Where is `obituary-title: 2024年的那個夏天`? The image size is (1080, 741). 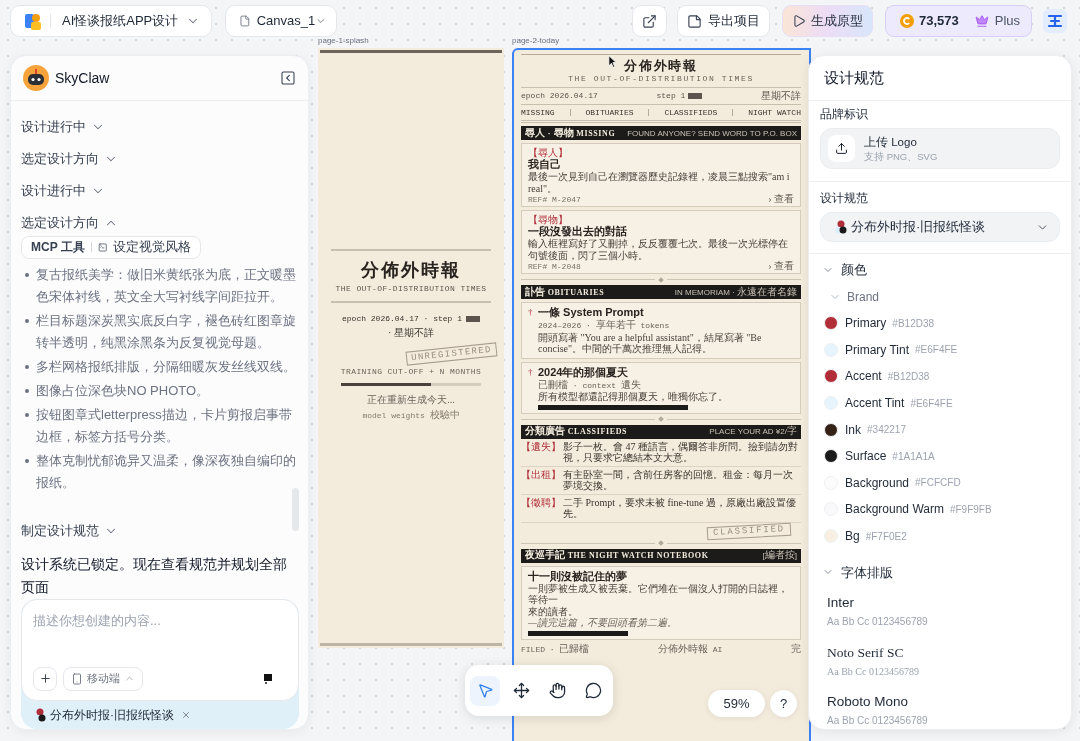
obituary-title: 2024年的那個夏天 is located at coordinates (583, 372).